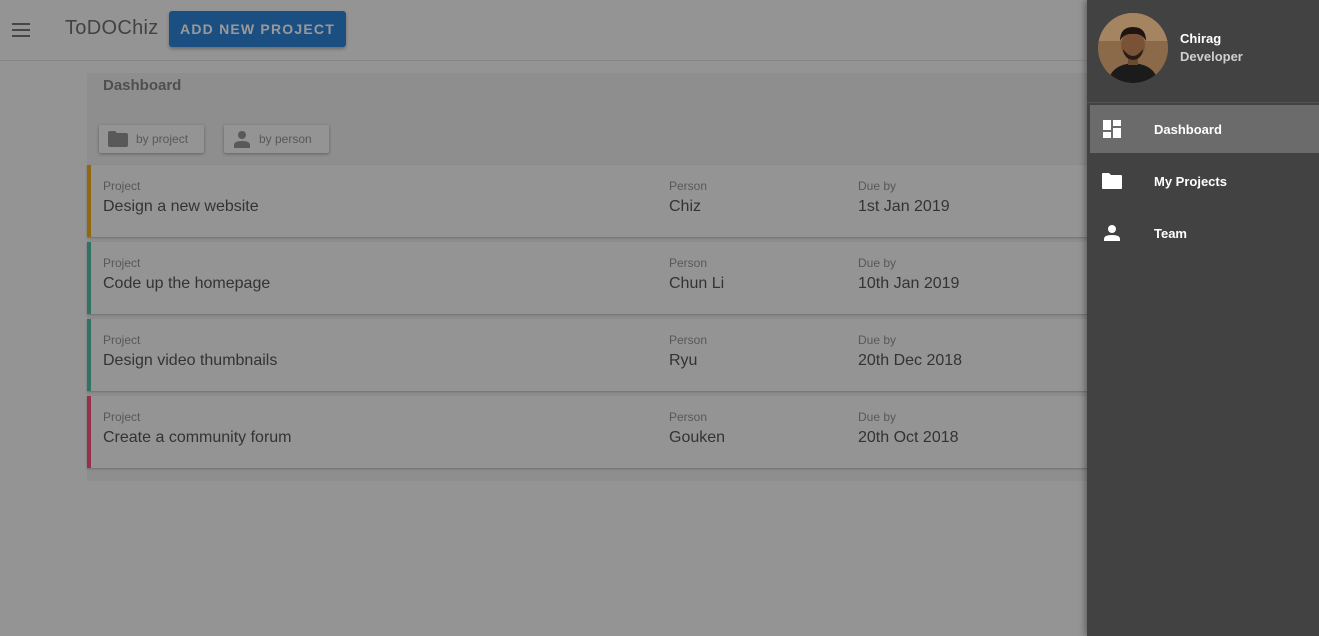  I want to click on divider, so click(1203, 102).